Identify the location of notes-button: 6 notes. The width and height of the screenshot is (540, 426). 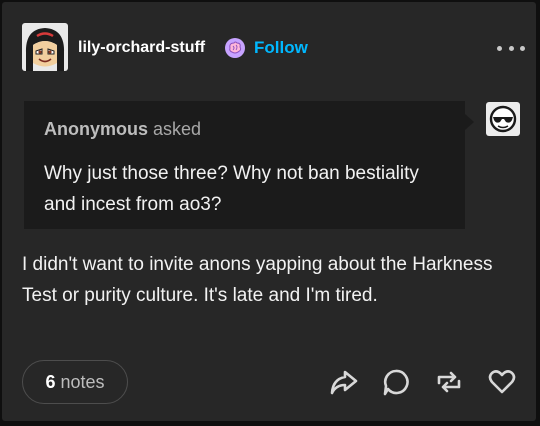
(75, 382).